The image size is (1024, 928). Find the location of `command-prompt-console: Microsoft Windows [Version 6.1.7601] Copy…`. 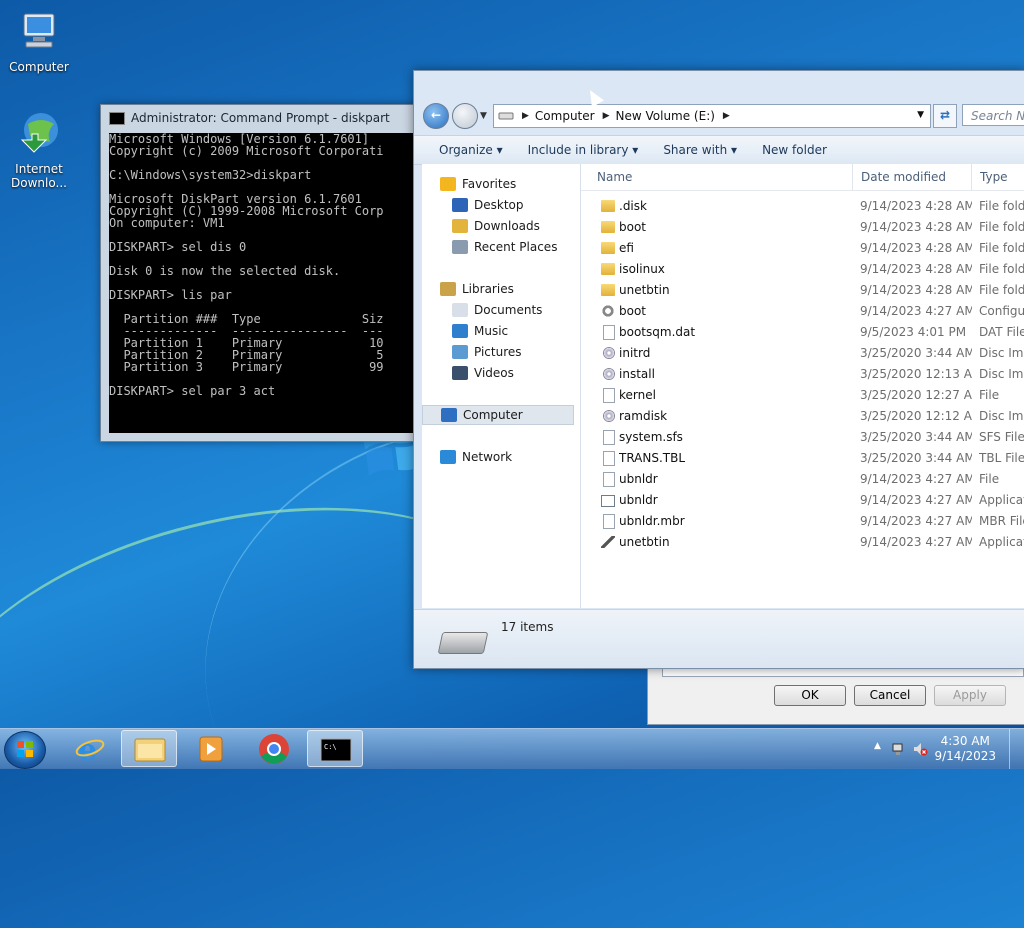

command-prompt-console: Microsoft Windows [Version 6.1.7601] Copy… is located at coordinates (270, 283).